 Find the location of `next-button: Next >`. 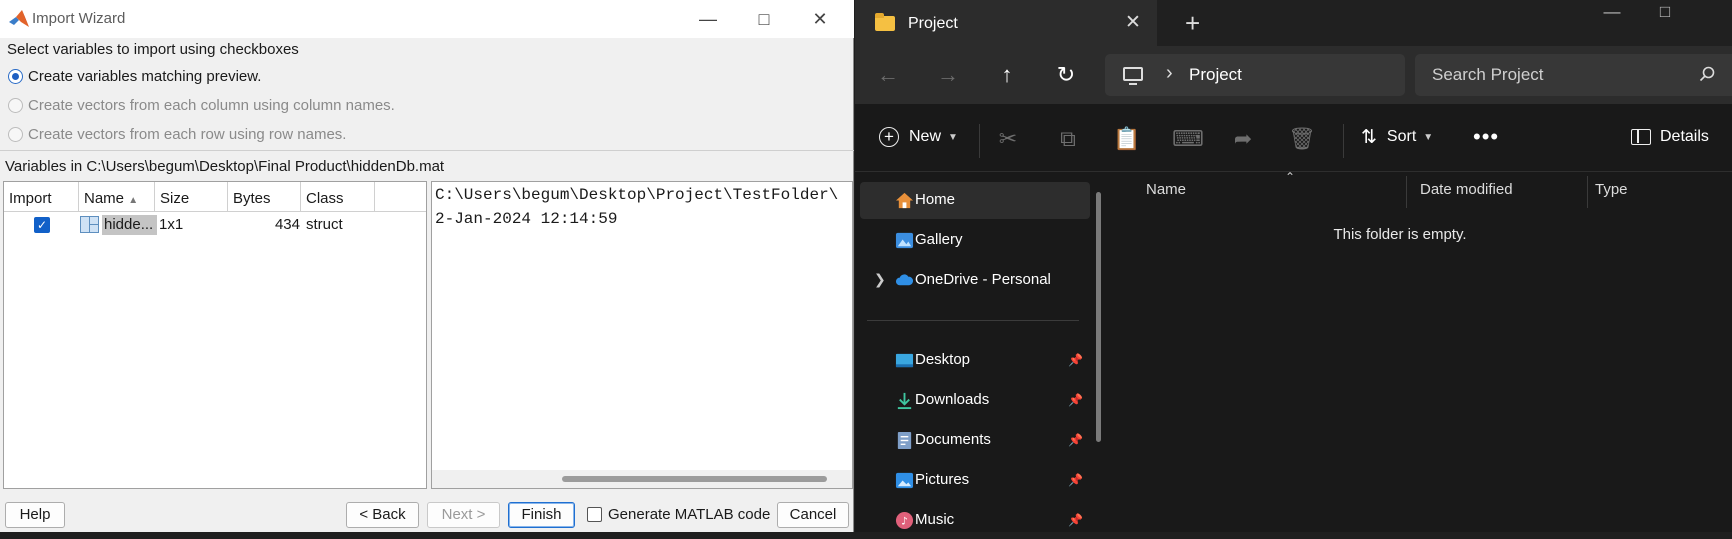

next-button: Next > is located at coordinates (463, 515).